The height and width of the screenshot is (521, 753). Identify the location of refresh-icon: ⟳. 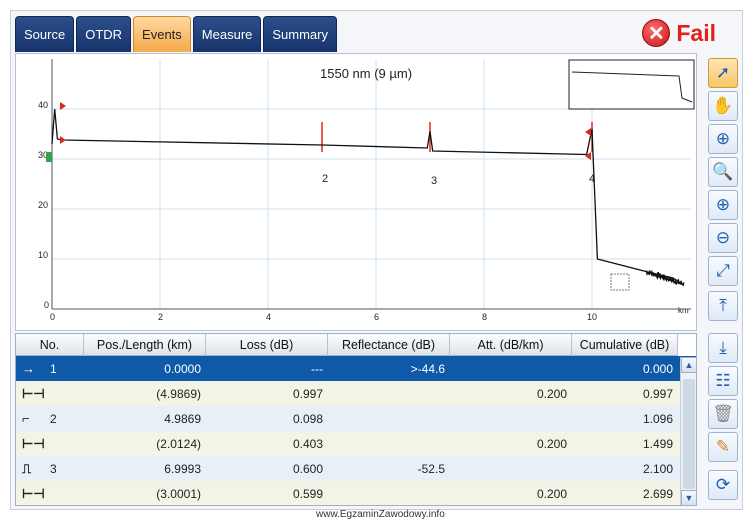
(723, 484).